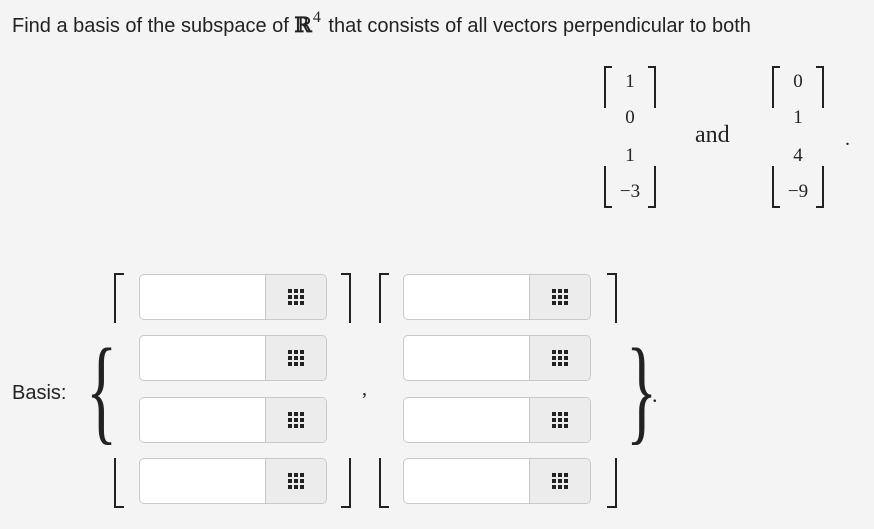  What do you see at coordinates (384, 298) in the screenshot?
I see `answer-vector-2-bracket-top-left` at bounding box center [384, 298].